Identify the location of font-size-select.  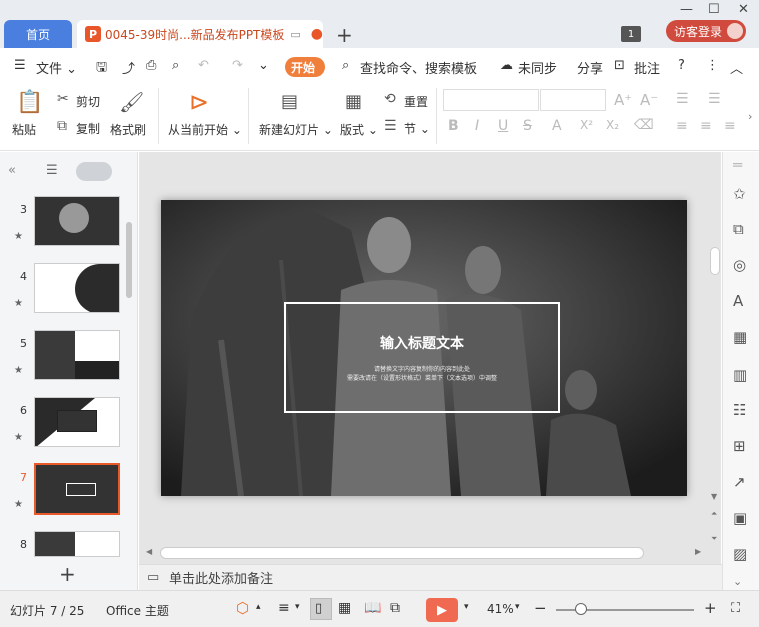
(573, 100).